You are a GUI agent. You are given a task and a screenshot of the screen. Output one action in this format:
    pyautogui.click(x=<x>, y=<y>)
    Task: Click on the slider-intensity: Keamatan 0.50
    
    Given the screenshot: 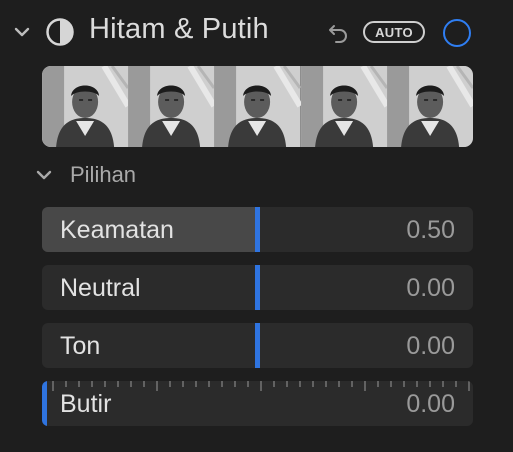 What is the action you would take?
    pyautogui.click(x=257, y=229)
    